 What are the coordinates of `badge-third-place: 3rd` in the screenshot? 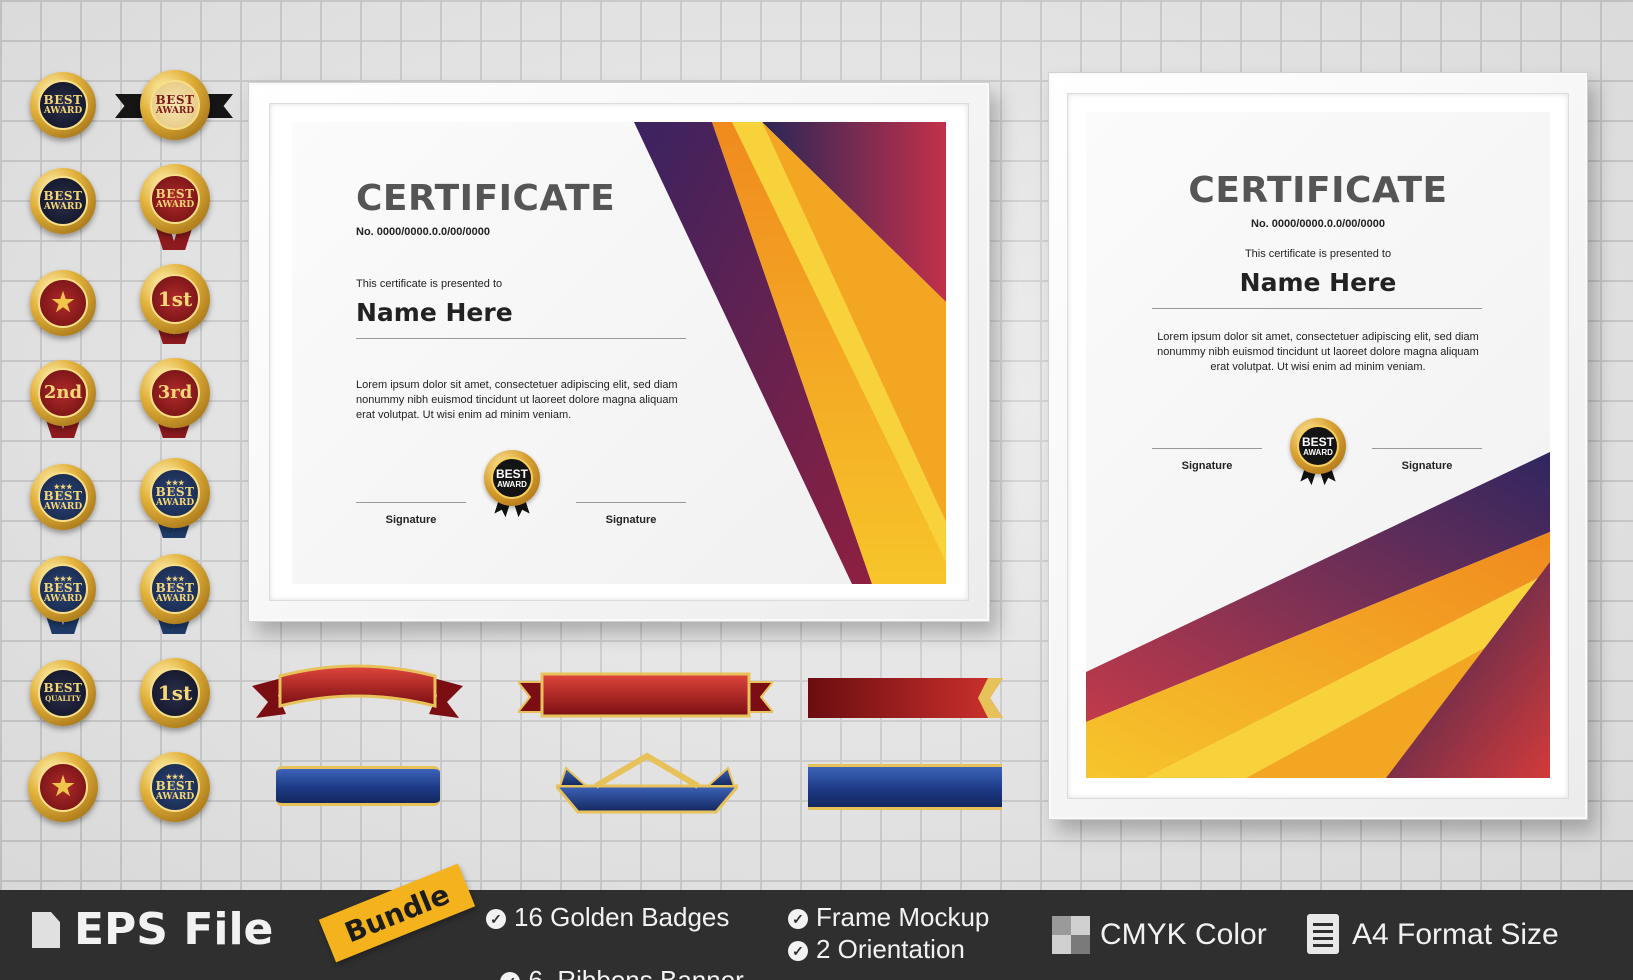 It's located at (175, 393).